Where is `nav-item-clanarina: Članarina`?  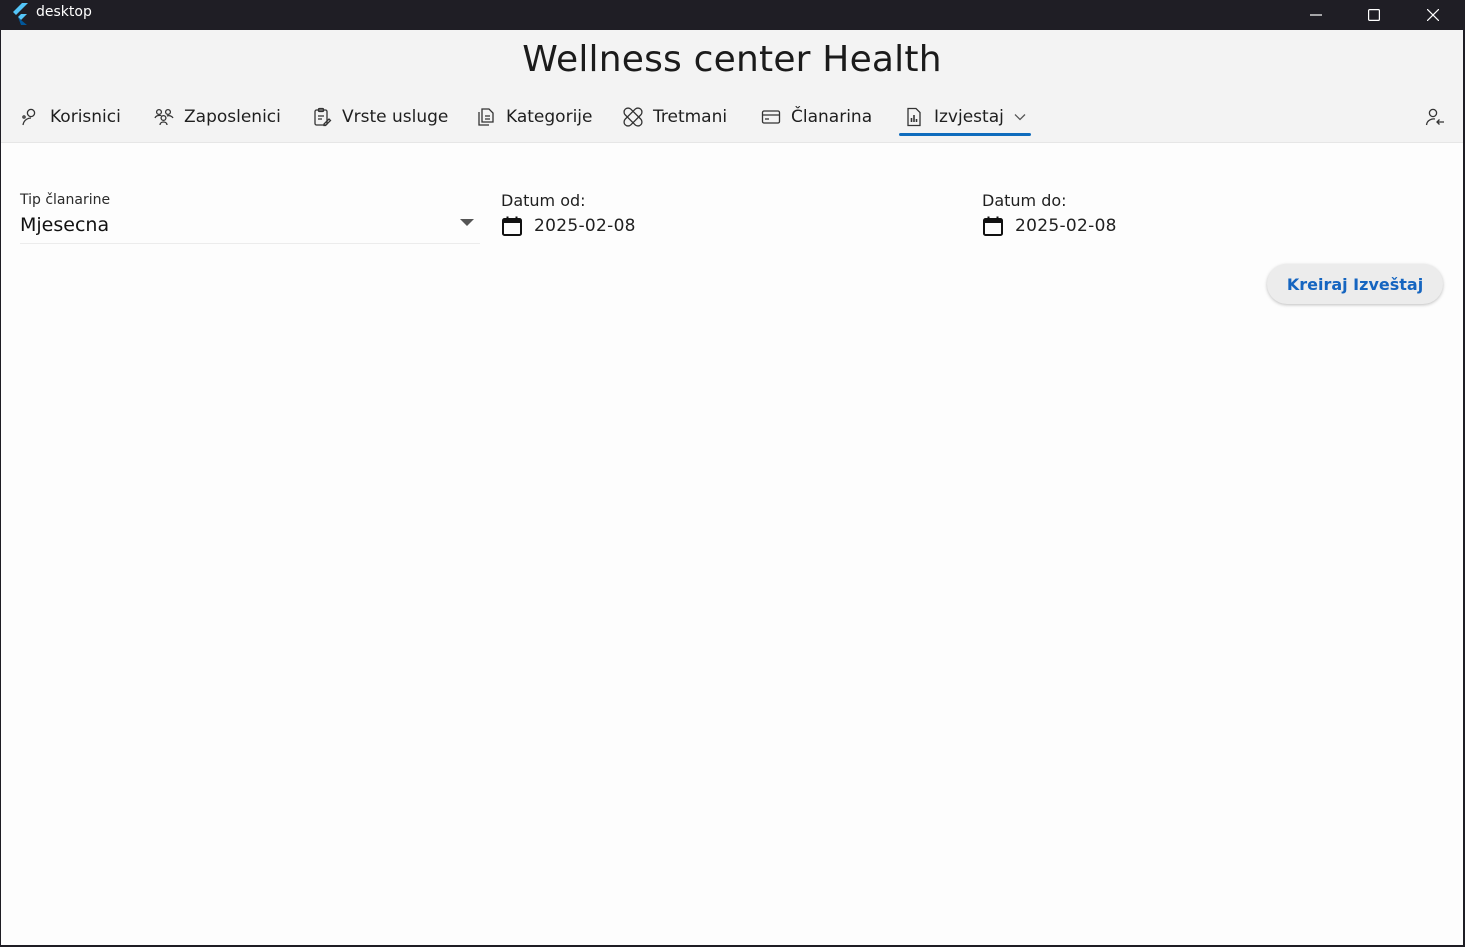 nav-item-clanarina: Članarina is located at coordinates (816, 117).